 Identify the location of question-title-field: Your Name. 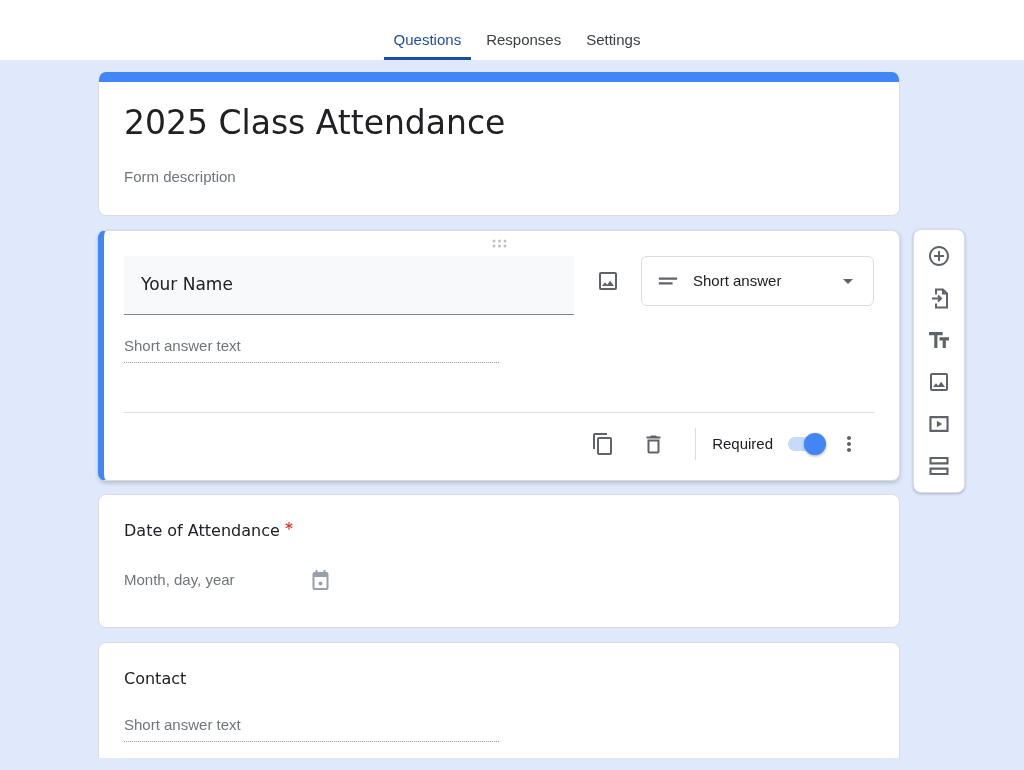
(349, 285).